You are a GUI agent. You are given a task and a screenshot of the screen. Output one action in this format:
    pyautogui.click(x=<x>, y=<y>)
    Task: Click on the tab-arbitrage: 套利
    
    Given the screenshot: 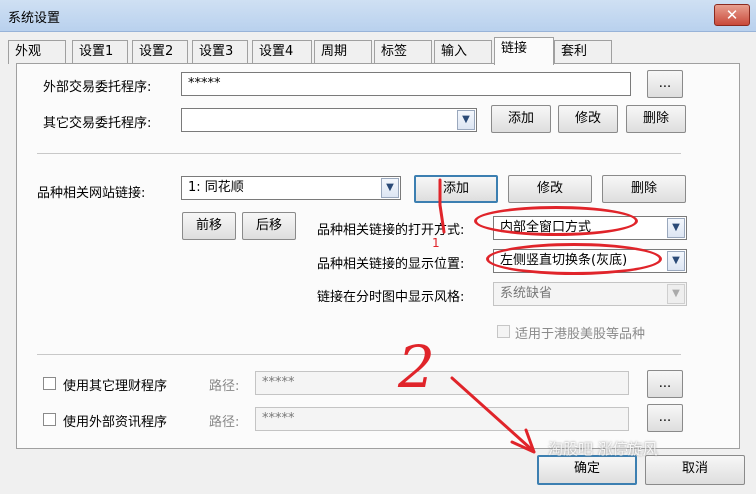 What is the action you would take?
    pyautogui.click(x=583, y=52)
    